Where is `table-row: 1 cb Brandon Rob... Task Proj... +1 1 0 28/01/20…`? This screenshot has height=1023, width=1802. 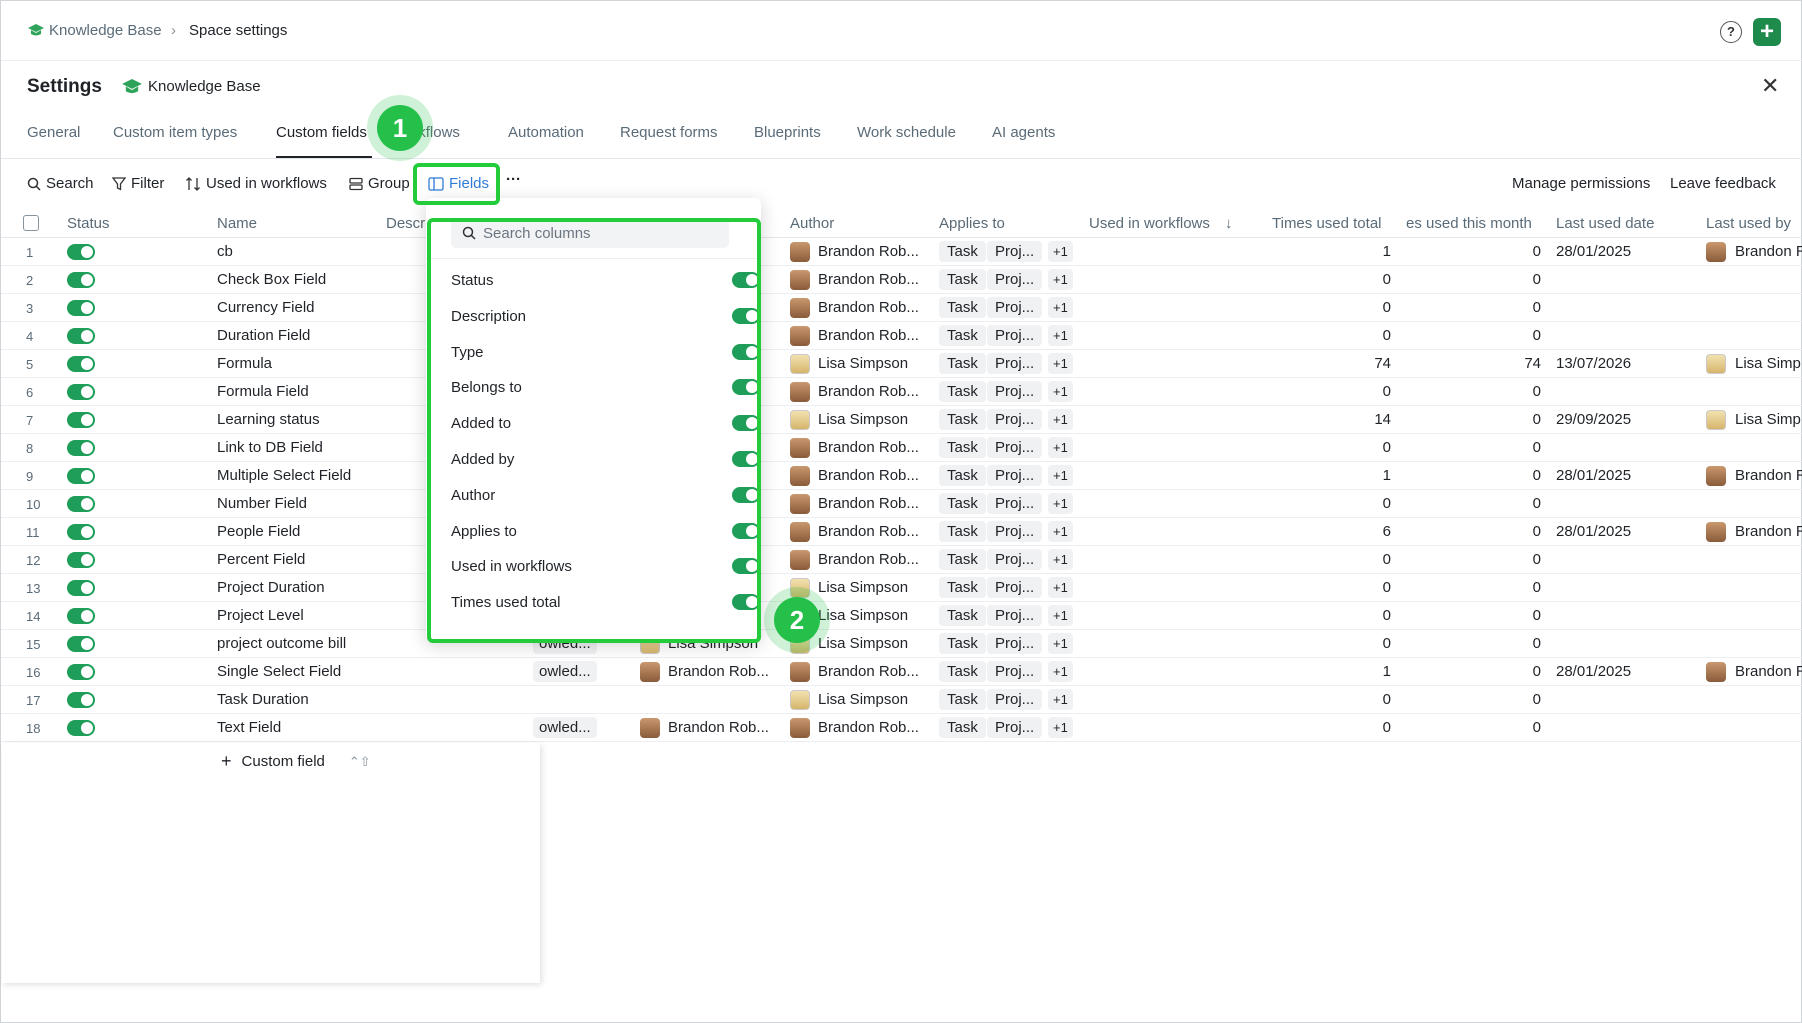 table-row: 1 cb Brandon Rob... Task Proj... +1 1 0 28/01/20… is located at coordinates (901, 252).